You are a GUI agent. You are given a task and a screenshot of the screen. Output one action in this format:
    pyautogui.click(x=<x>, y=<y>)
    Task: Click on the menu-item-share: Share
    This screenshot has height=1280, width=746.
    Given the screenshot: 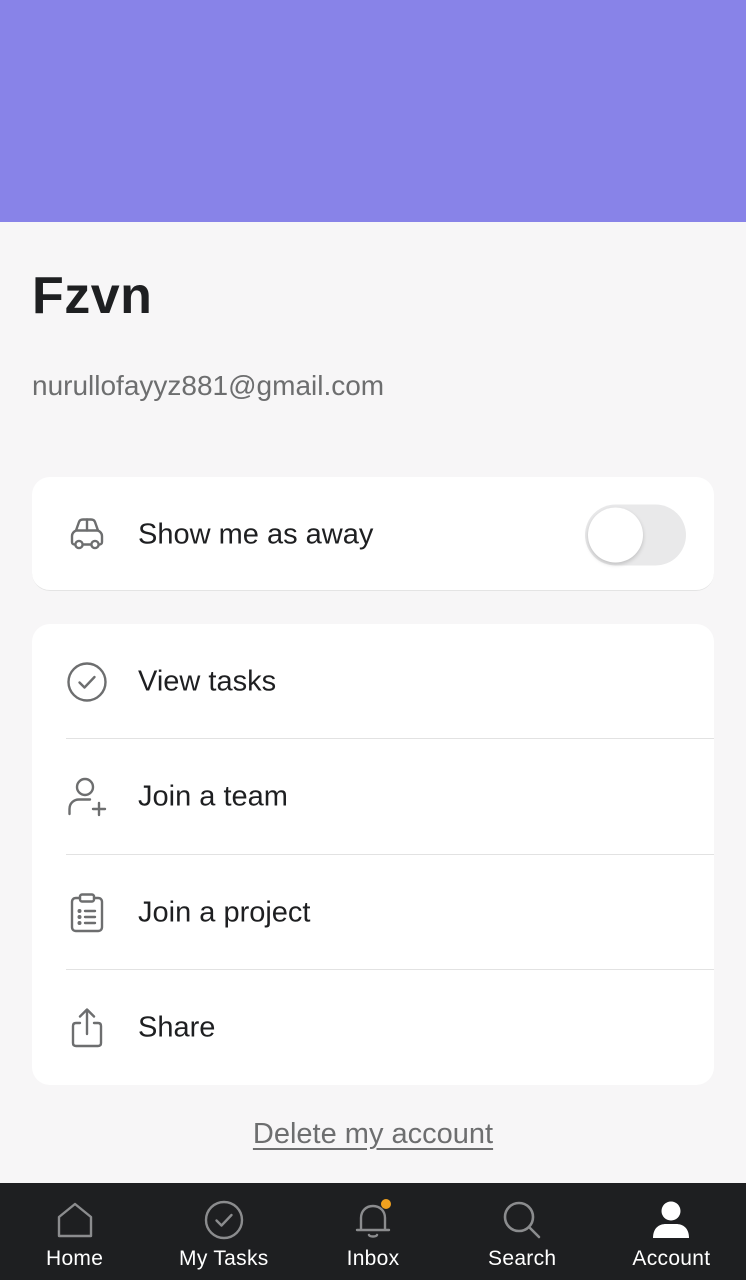 What is the action you would take?
    pyautogui.click(x=373, y=1027)
    